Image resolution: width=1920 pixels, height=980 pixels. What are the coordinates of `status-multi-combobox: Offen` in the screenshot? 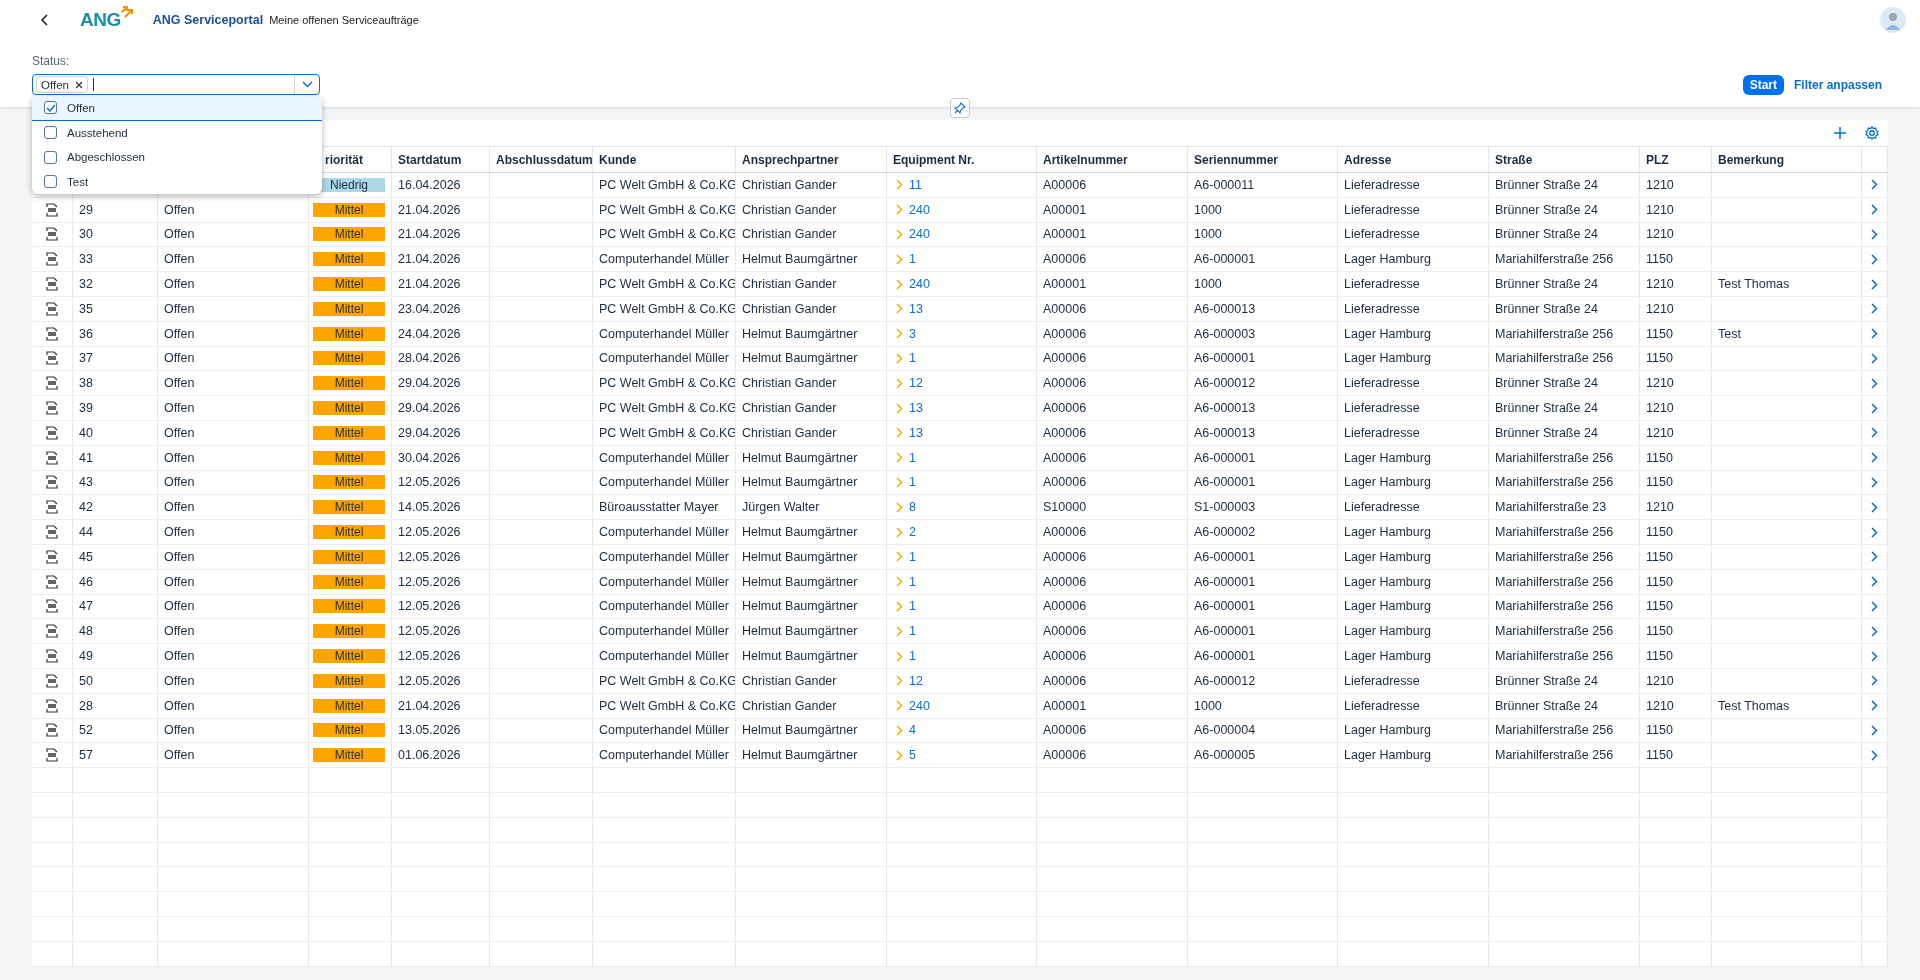 It's located at (176, 84).